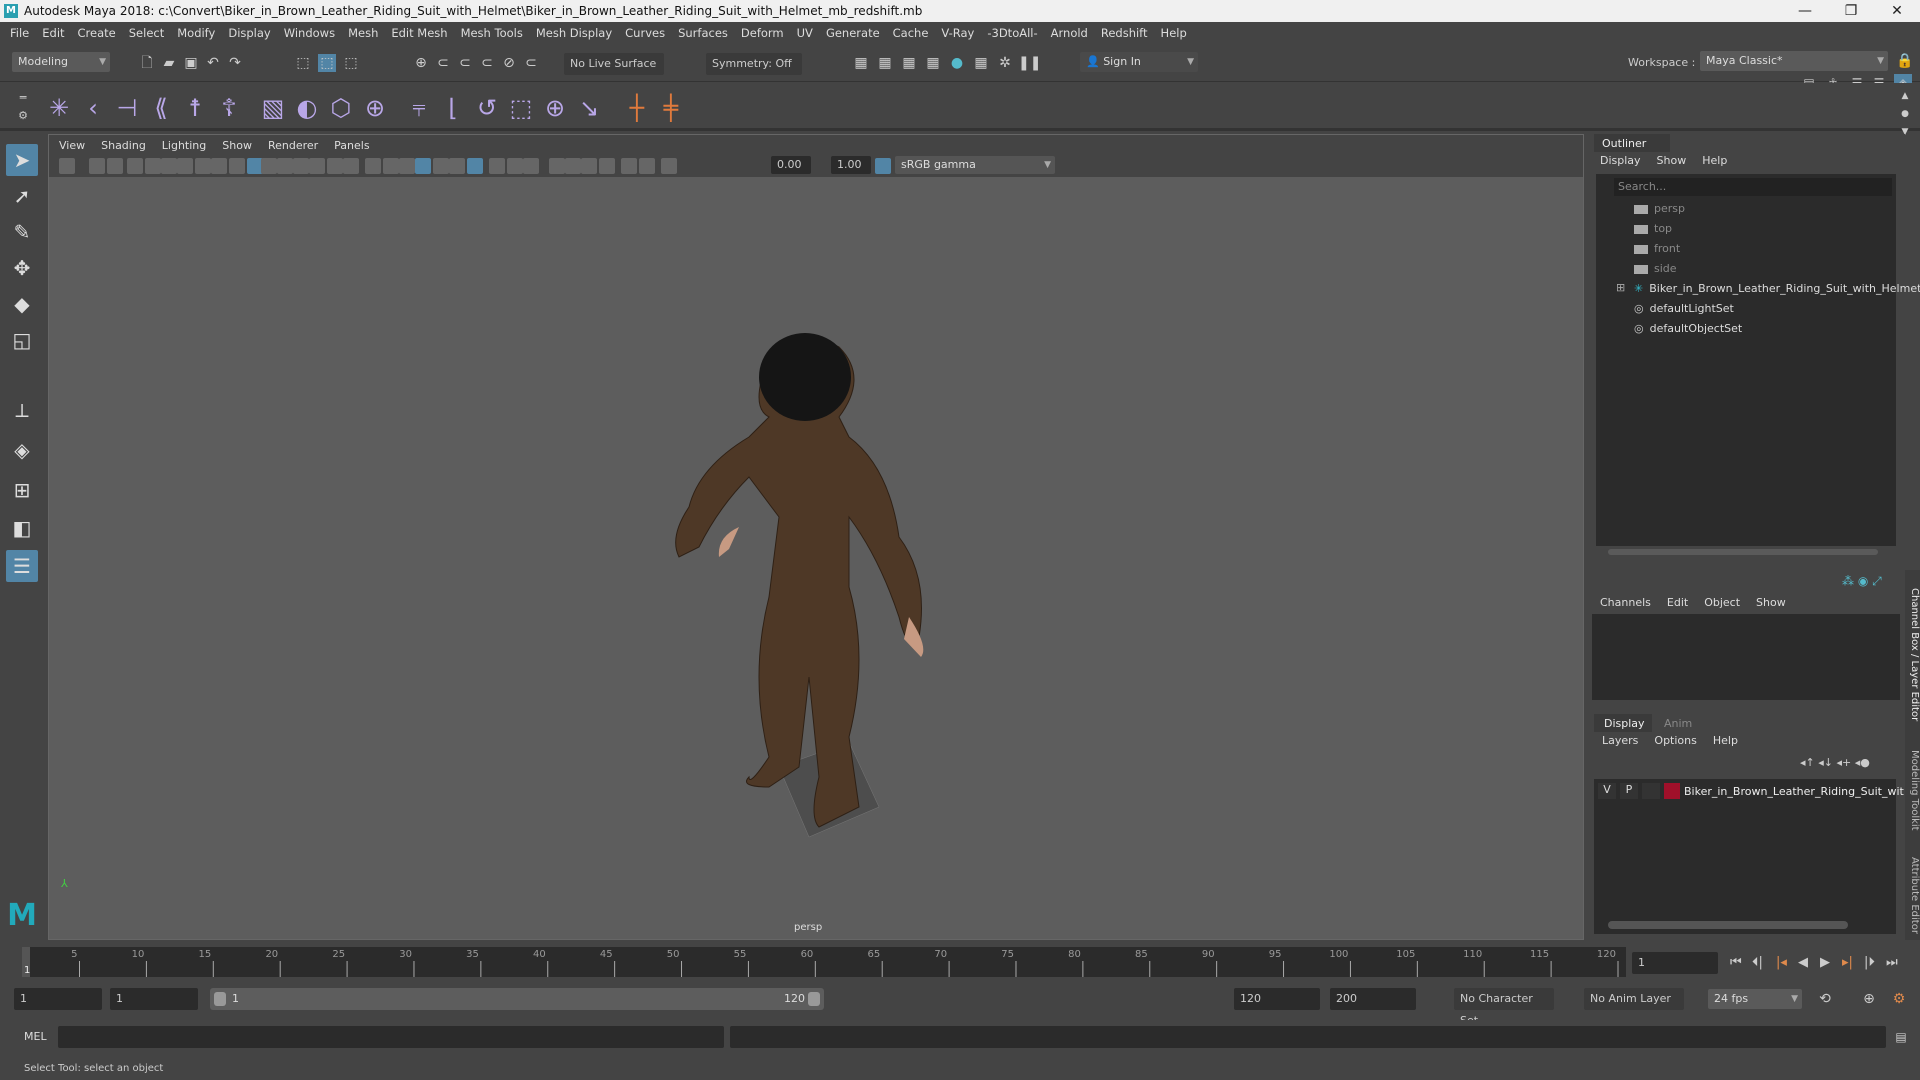  What do you see at coordinates (1620, 740) in the screenshot?
I see `layer-editor-menu-layers: Layers` at bounding box center [1620, 740].